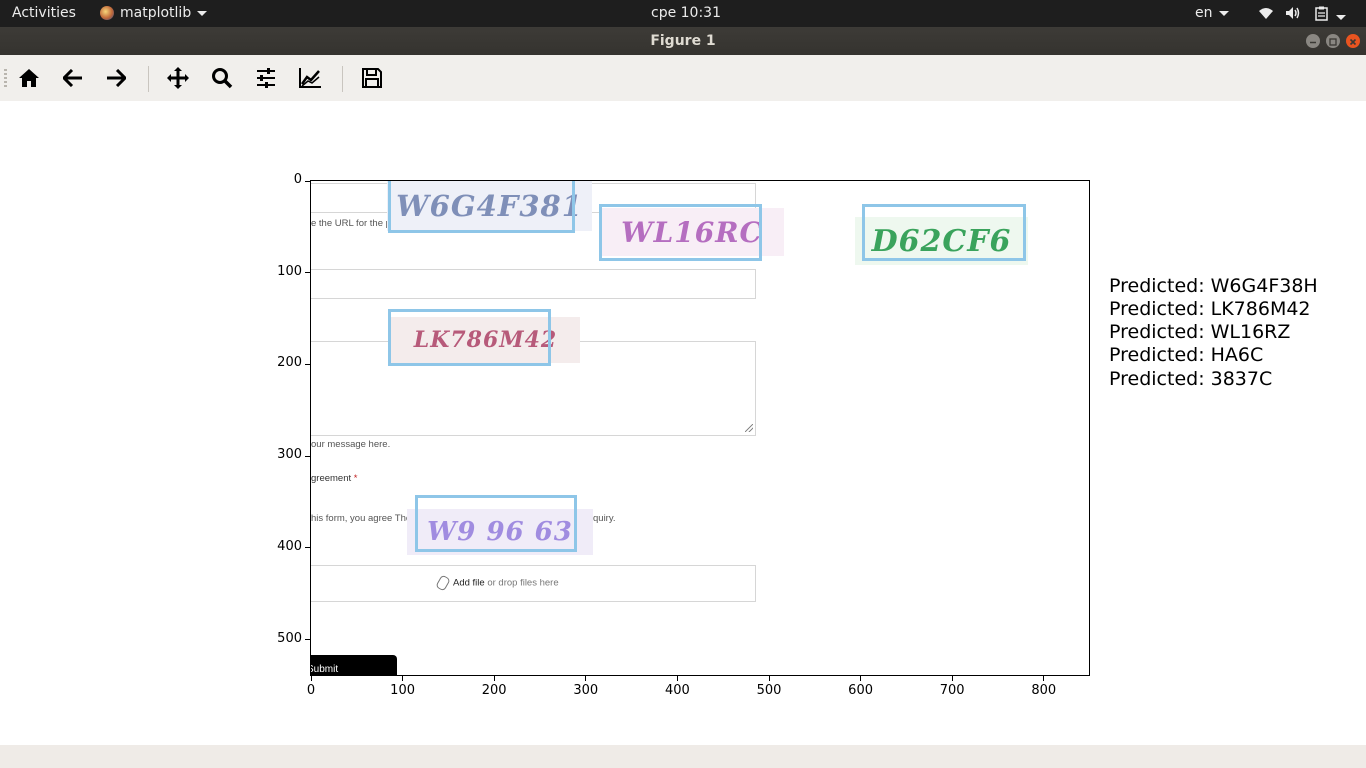 The height and width of the screenshot is (768, 1366). I want to click on x-tick-label: 300, so click(586, 690).